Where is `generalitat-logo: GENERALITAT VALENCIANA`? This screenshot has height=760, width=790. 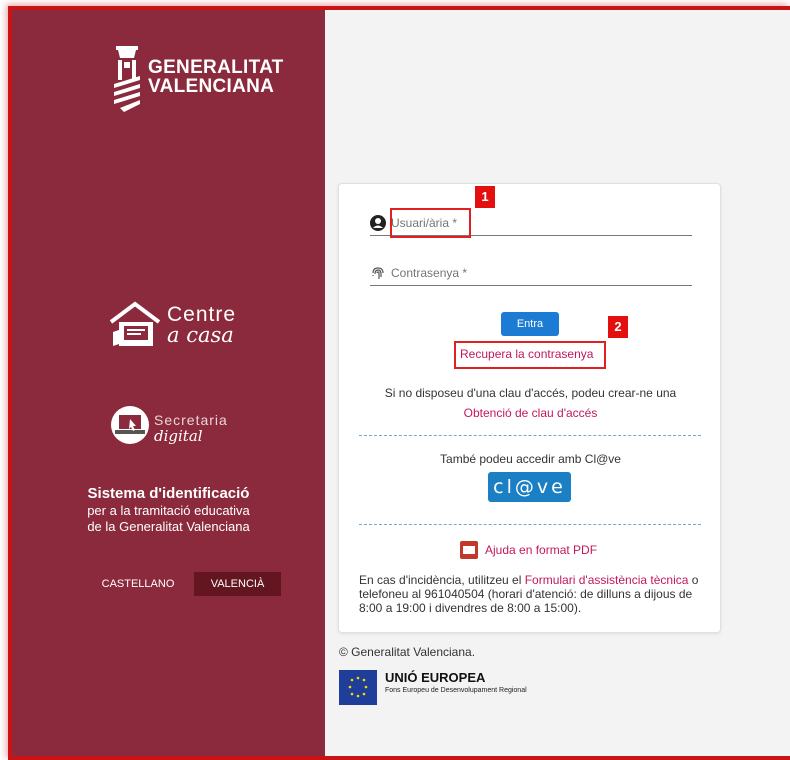
generalitat-logo: GENERALITAT VALENCIANA is located at coordinates (205, 79).